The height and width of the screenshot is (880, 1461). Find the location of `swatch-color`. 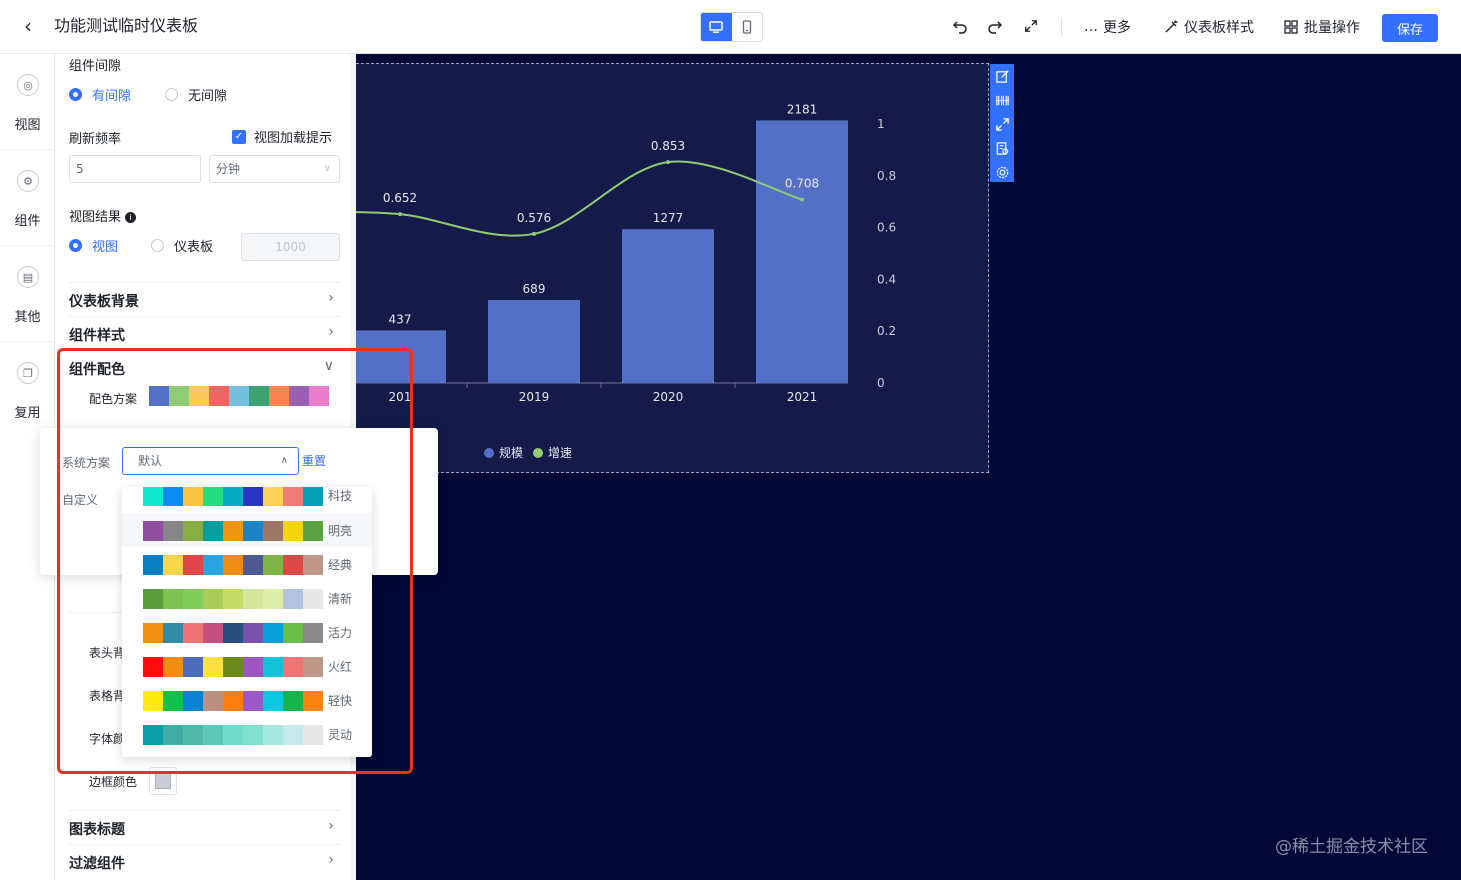

swatch-color is located at coordinates (163, 781).